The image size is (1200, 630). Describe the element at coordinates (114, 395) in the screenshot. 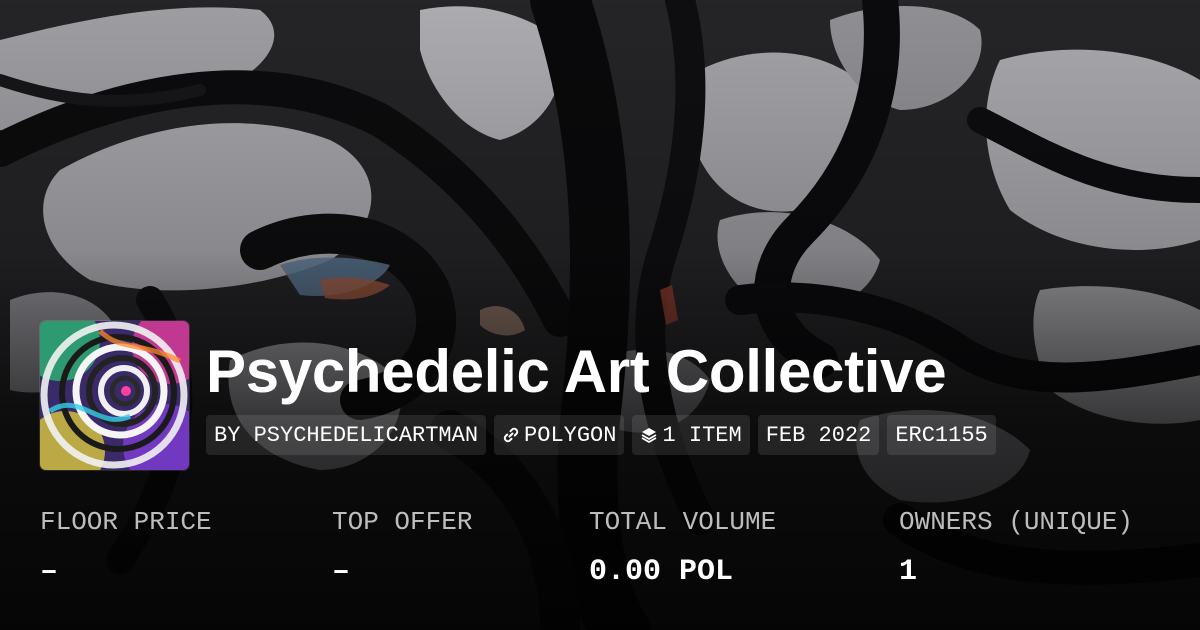

I see `collection-logo` at that location.